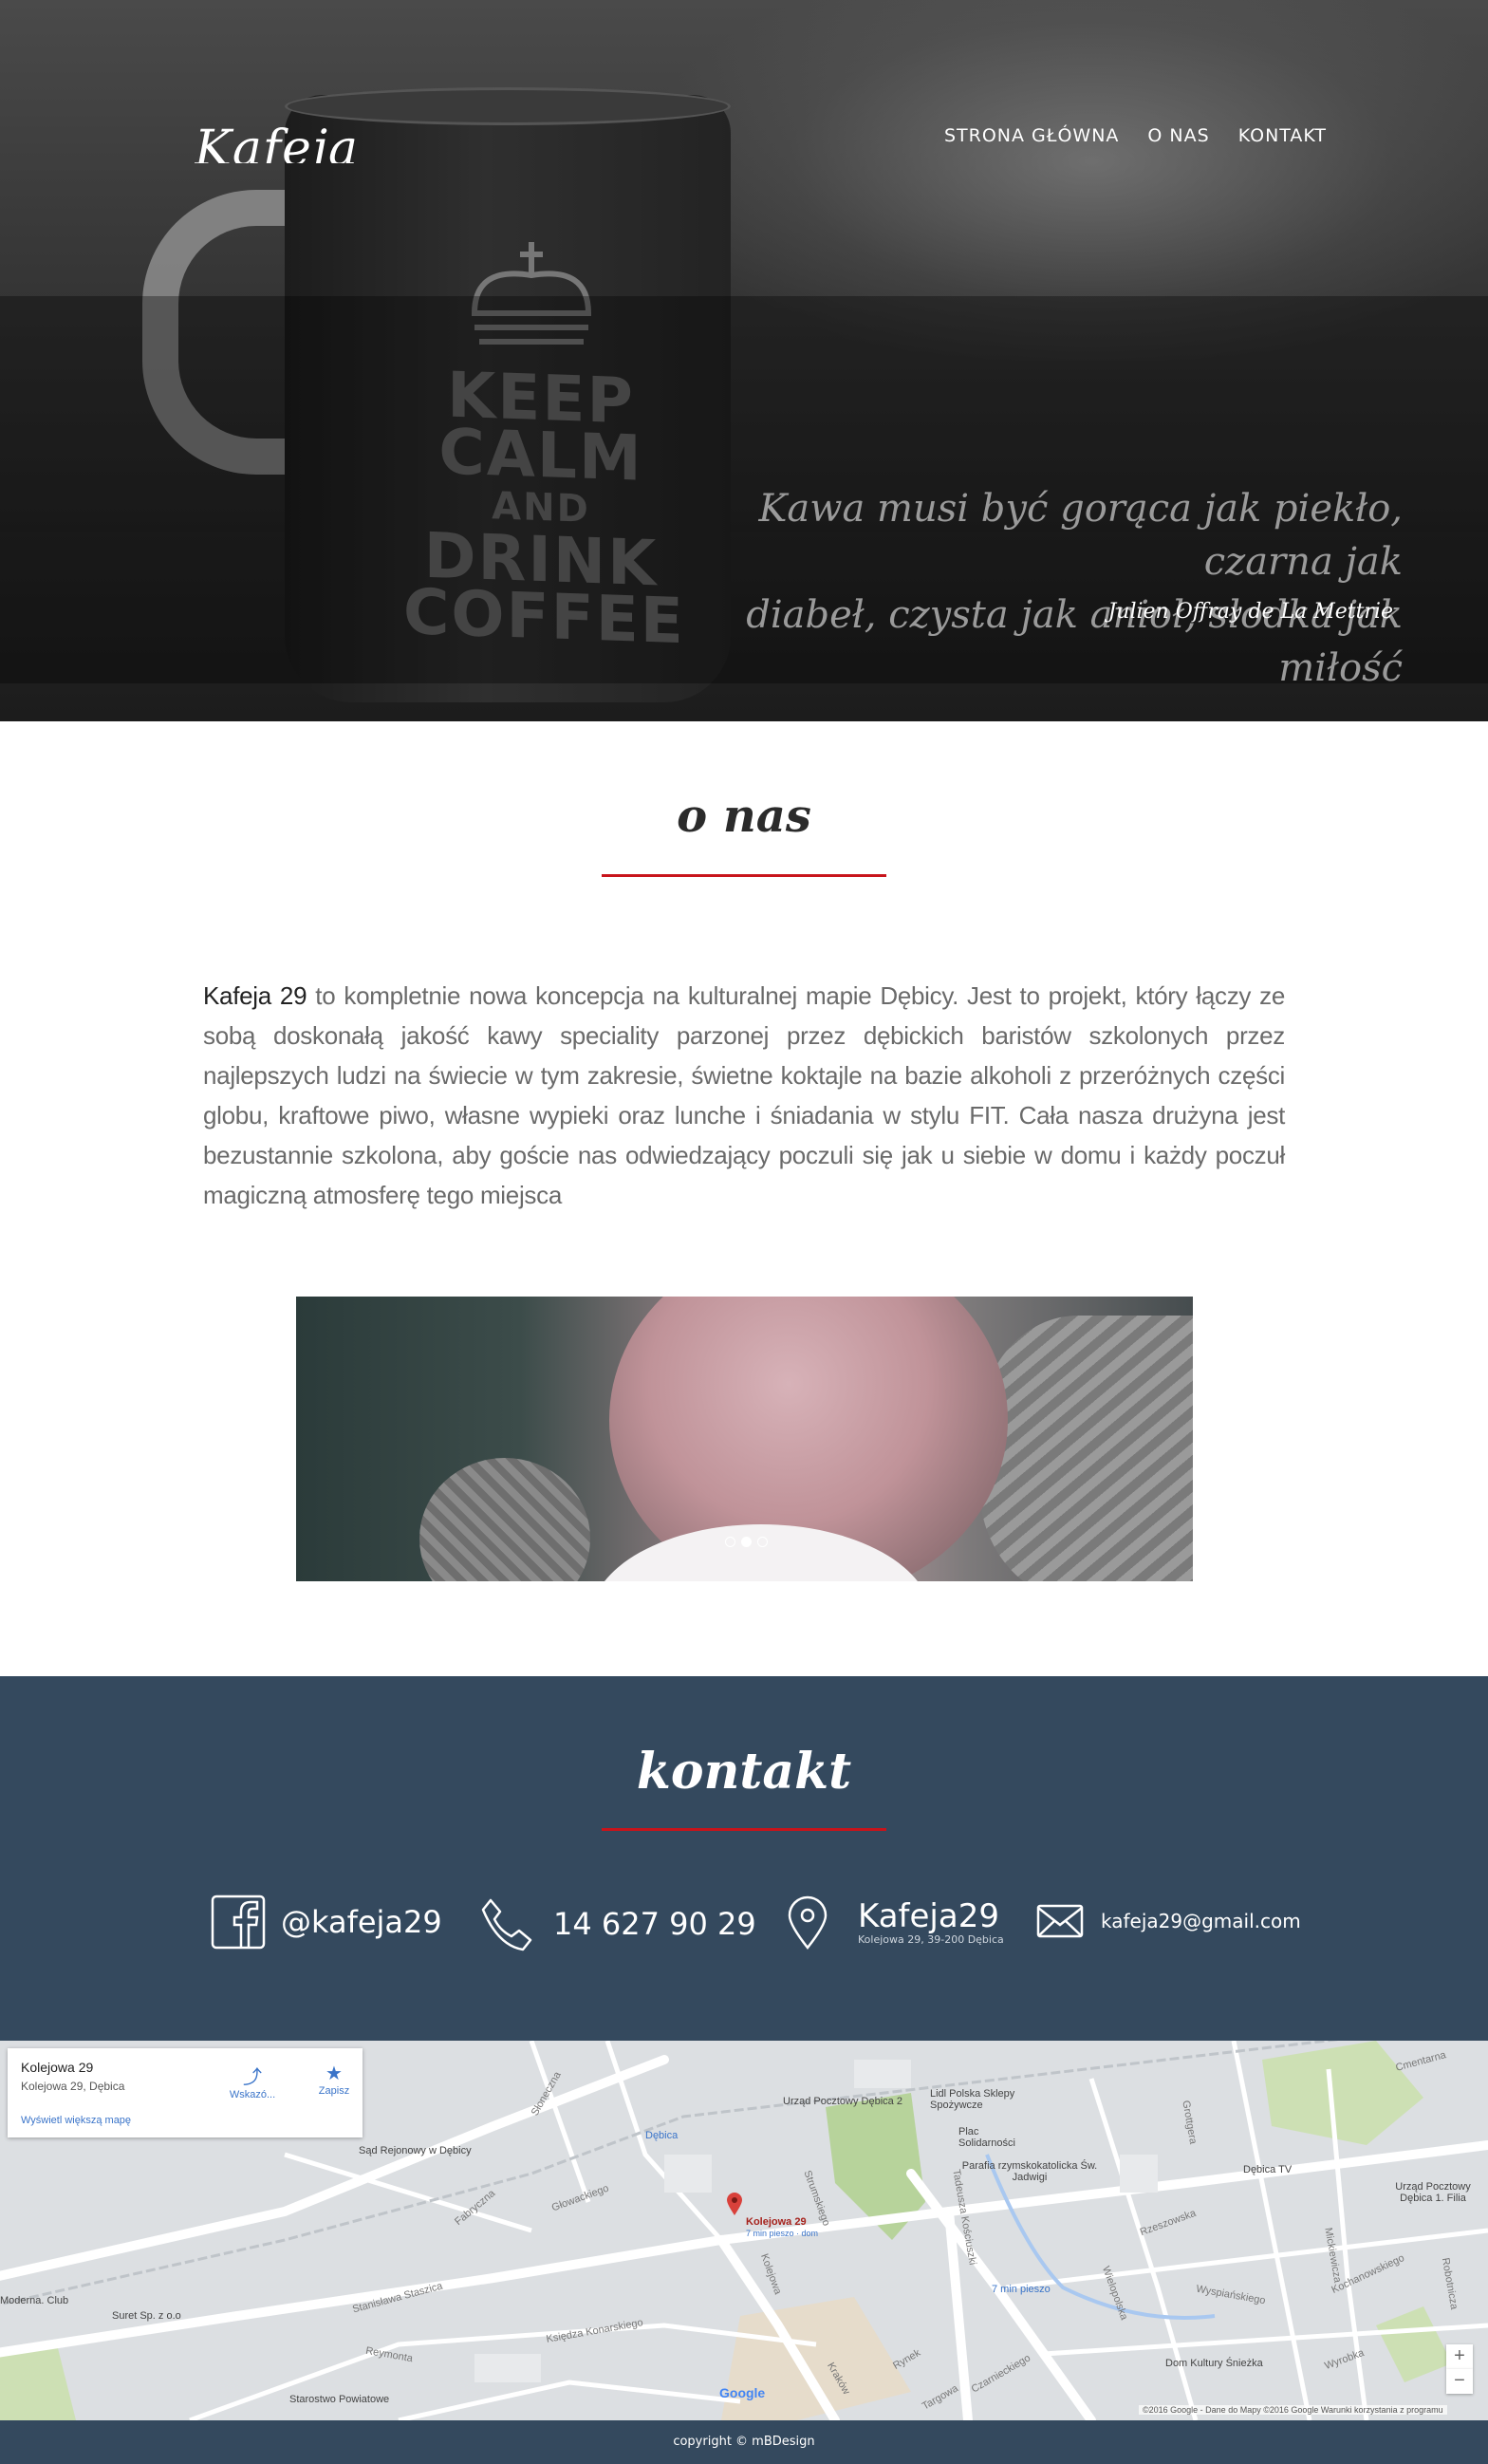  I want to click on contact-location: Kafeja29 Kolejowa 29, 39-200 Dębica, so click(892, 1923).